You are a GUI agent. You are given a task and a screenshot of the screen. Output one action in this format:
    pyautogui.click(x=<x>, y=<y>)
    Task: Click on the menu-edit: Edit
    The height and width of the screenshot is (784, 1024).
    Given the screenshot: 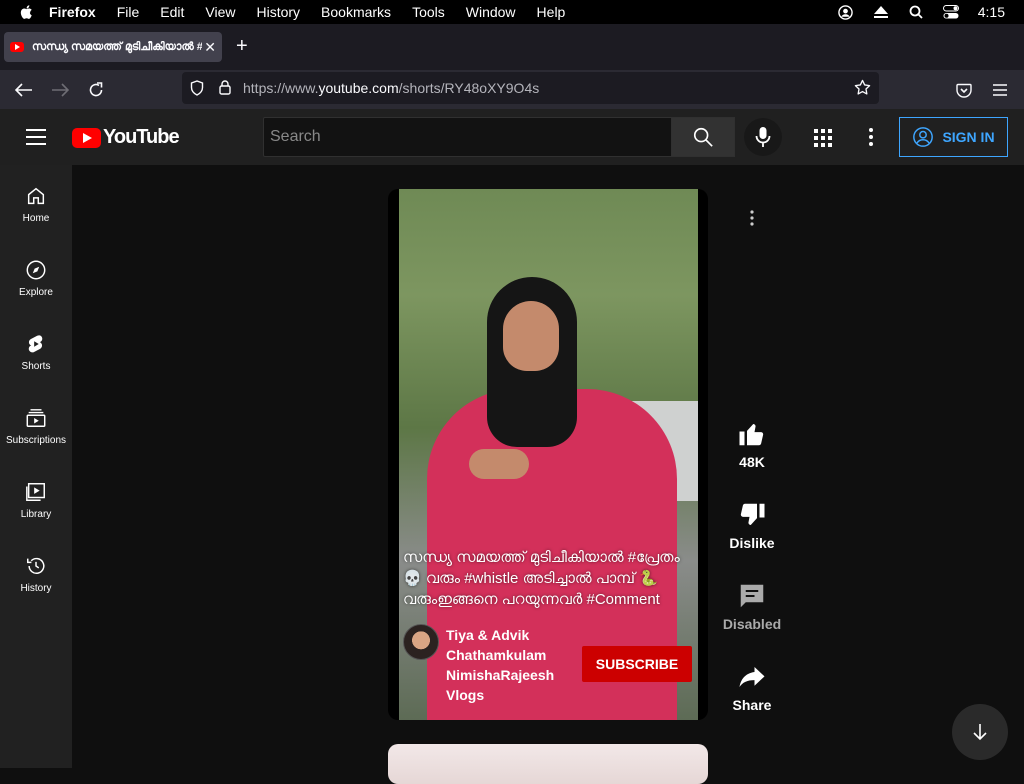 What is the action you would take?
    pyautogui.click(x=172, y=12)
    